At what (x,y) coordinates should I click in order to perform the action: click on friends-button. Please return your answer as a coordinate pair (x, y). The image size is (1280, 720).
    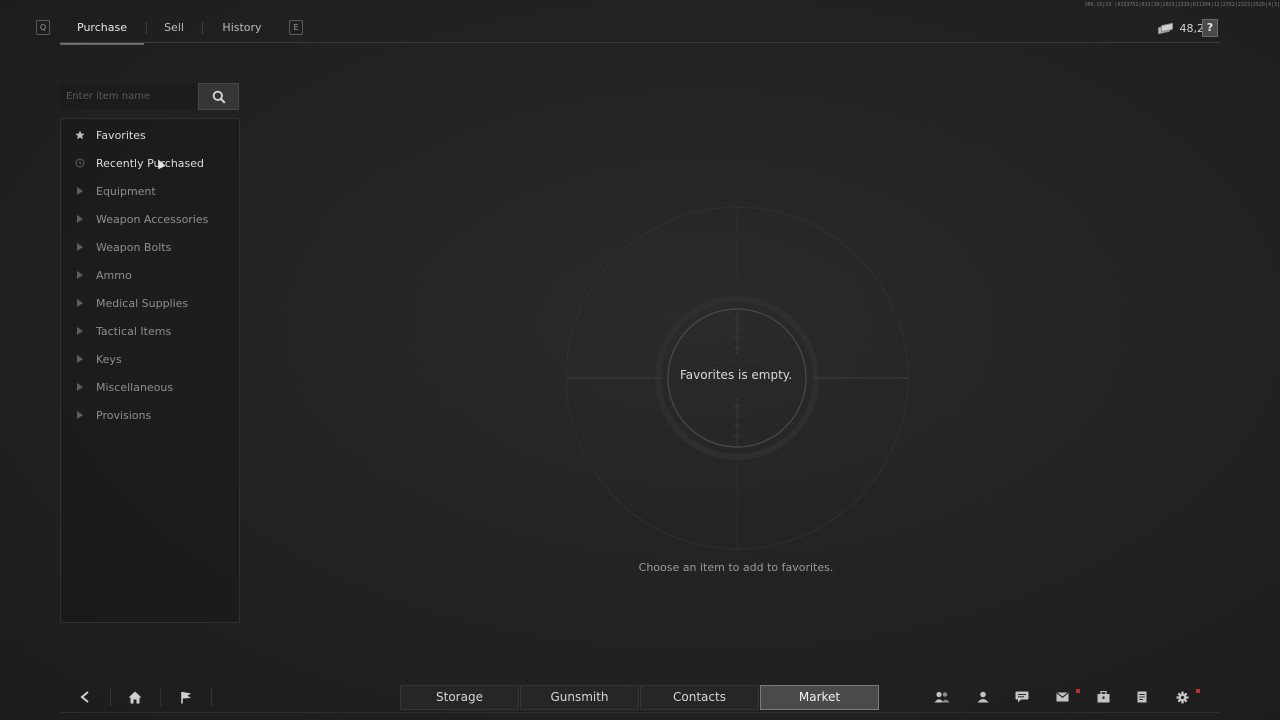
    Looking at the image, I should click on (942, 697).